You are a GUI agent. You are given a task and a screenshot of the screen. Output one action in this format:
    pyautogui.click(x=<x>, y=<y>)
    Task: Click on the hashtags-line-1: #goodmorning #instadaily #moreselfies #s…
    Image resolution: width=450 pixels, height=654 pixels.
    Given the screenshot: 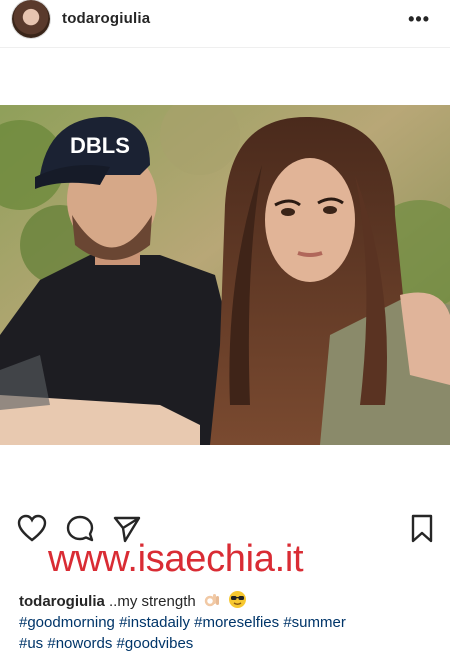 What is the action you would take?
    pyautogui.click(x=229, y=622)
    